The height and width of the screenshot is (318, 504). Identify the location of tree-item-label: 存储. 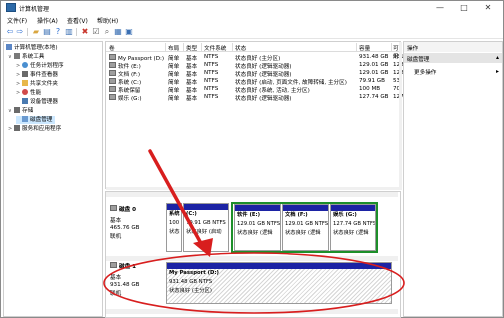
(28, 111).